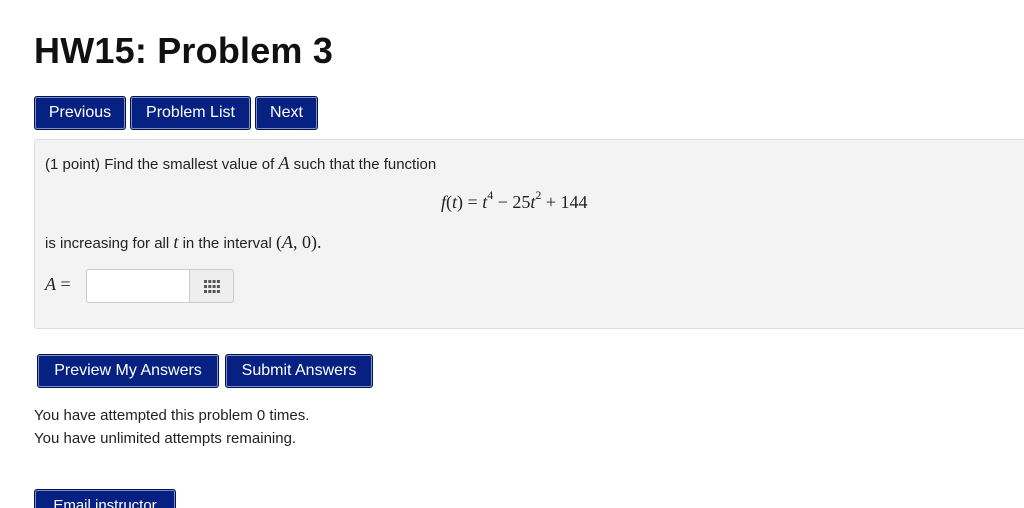  I want to click on email-instructor-button: Email instructor, so click(105, 498).